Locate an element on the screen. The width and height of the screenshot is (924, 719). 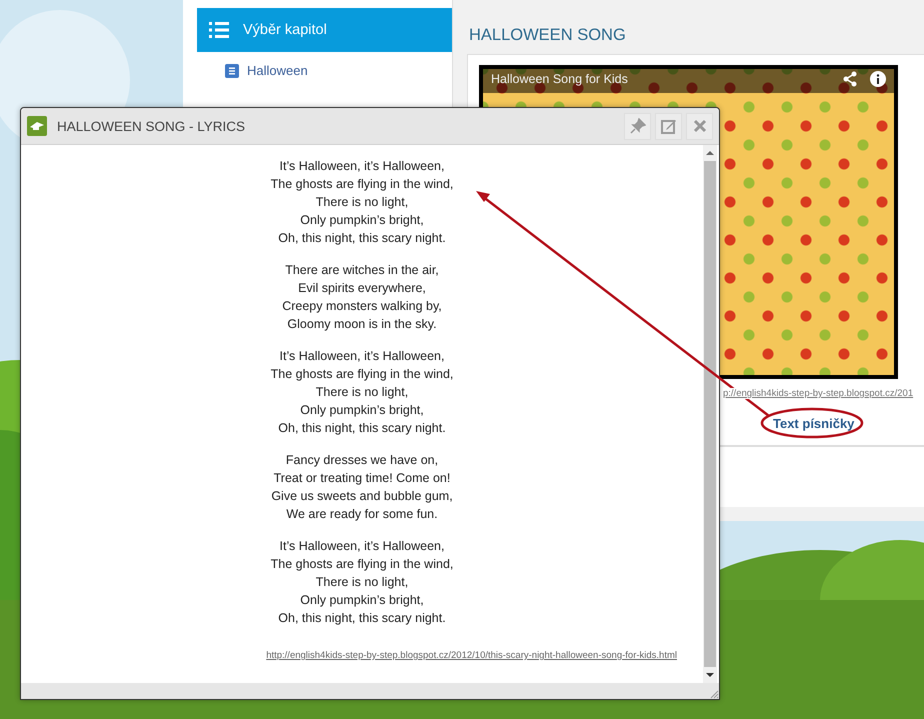
lyric-line: Fancy dresses we have on, is located at coordinates (362, 460).